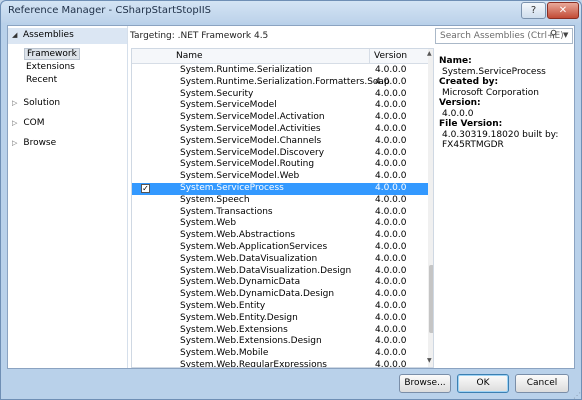 The width and height of the screenshot is (582, 400). Describe the element at coordinates (247, 164) in the screenshot. I see `assembly-name: System.ServiceModel.Routing` at that location.